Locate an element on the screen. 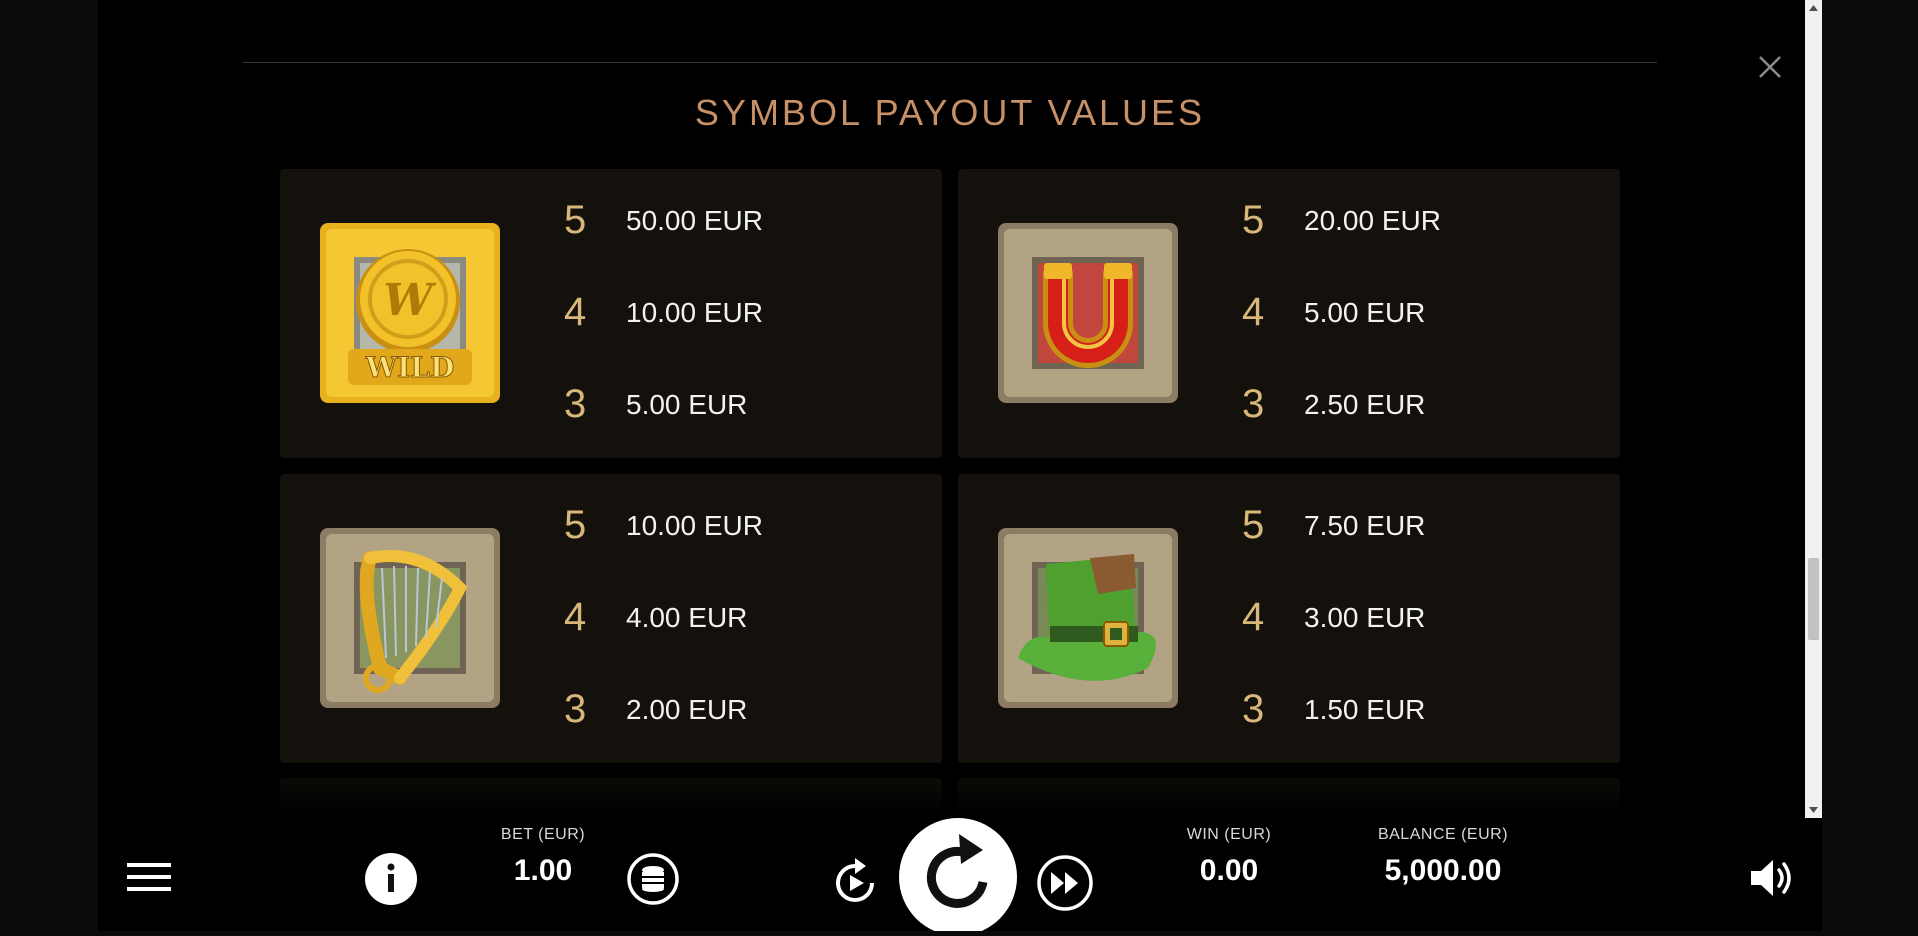 This screenshot has width=1918, height=936. menu-button is located at coordinates (149, 877).